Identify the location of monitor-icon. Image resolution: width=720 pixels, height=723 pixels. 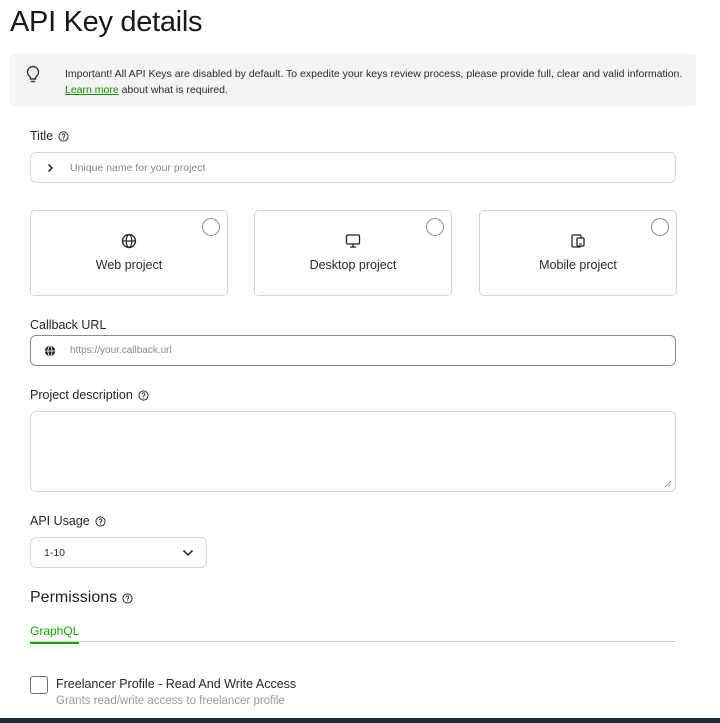
(353, 241).